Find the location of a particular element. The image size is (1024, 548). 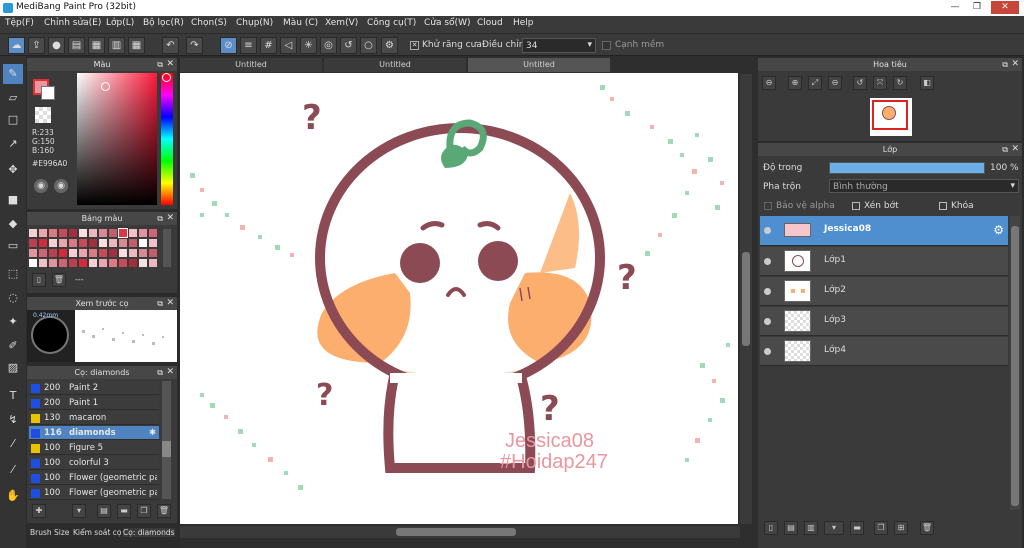

menu-help: Help is located at coordinates (523, 23).